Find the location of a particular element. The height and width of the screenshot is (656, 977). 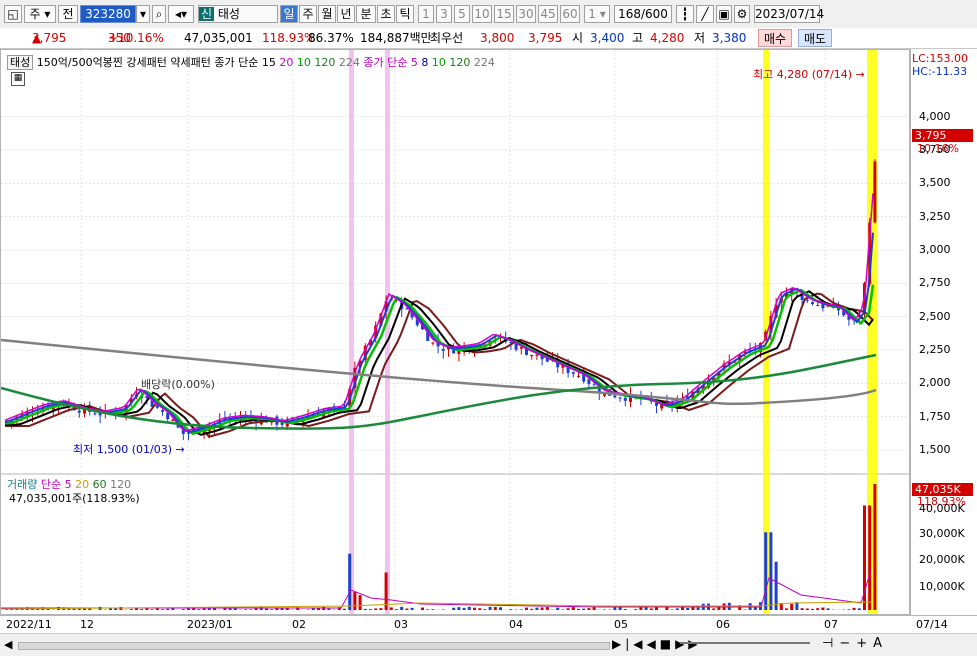

playback-controls: ▶|◀◀■▶▶ is located at coordinates (657, 644).